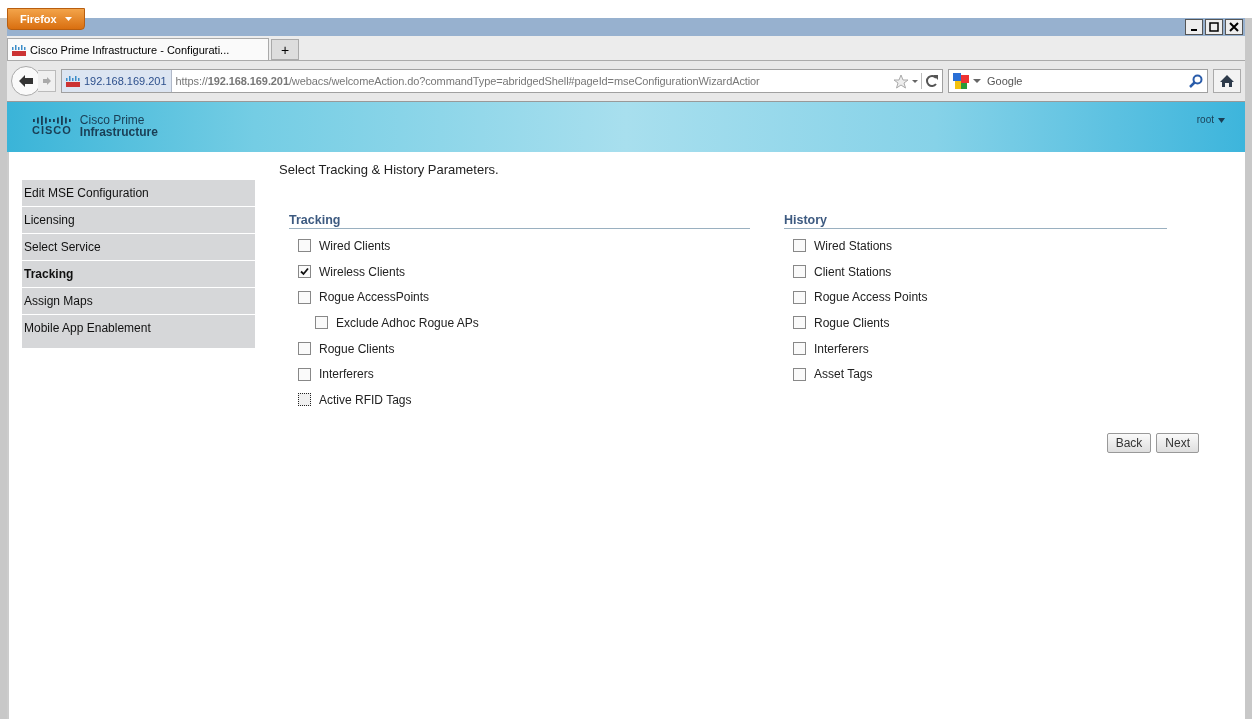  I want to click on section-title: Tracking, so click(519, 221).